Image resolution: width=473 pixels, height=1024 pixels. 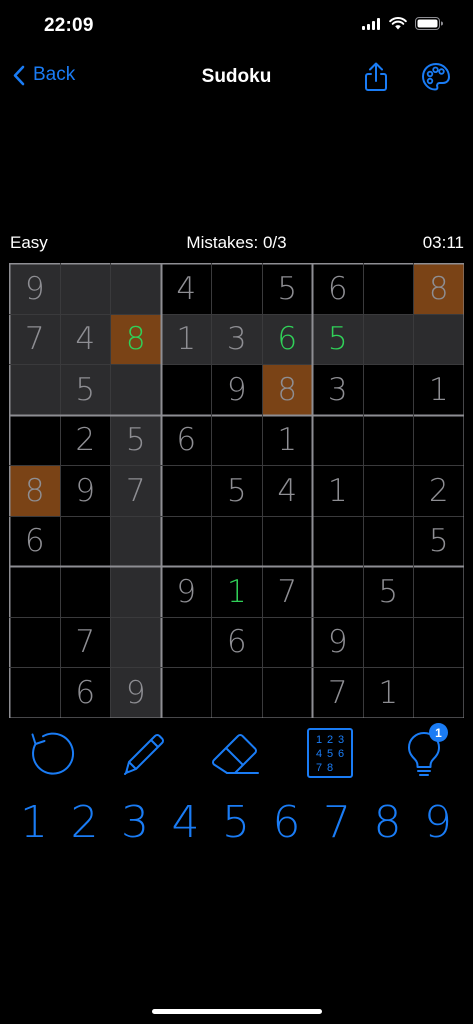 I want to click on pencil-icon, so click(x=144, y=754).